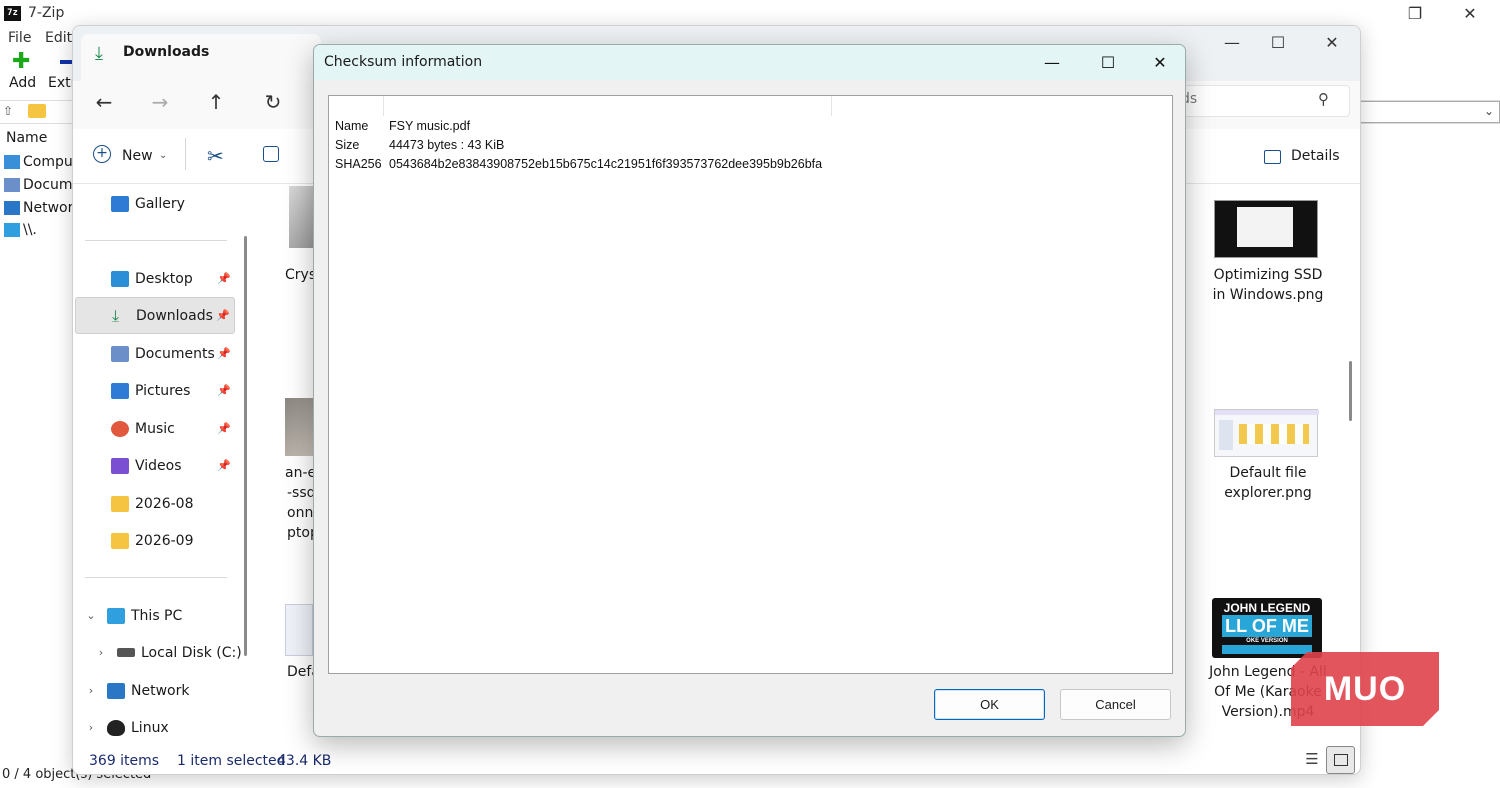 The width and height of the screenshot is (1500, 788). What do you see at coordinates (12, 162) in the screenshot?
I see `computer-icon` at bounding box center [12, 162].